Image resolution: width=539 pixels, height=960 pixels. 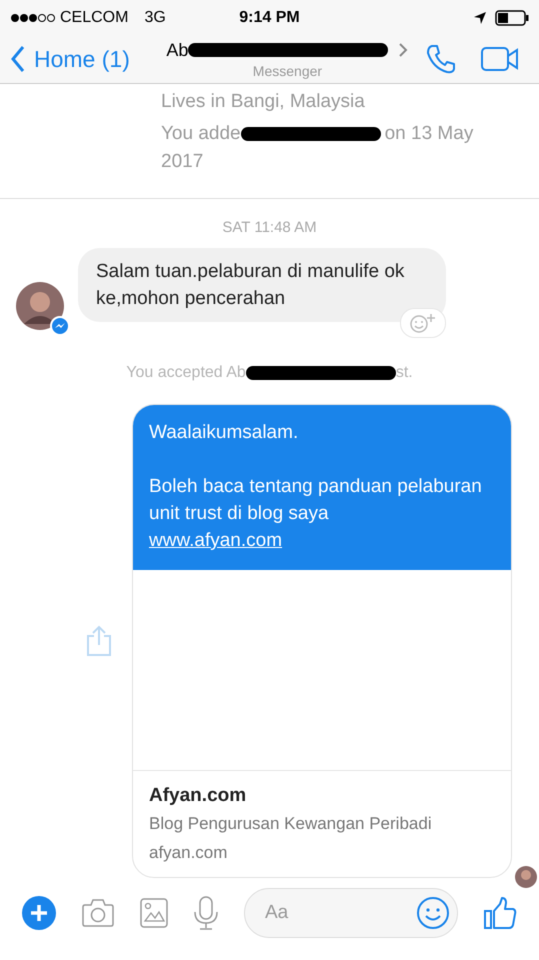 I want to click on chevron-left-icon, so click(x=18, y=59).